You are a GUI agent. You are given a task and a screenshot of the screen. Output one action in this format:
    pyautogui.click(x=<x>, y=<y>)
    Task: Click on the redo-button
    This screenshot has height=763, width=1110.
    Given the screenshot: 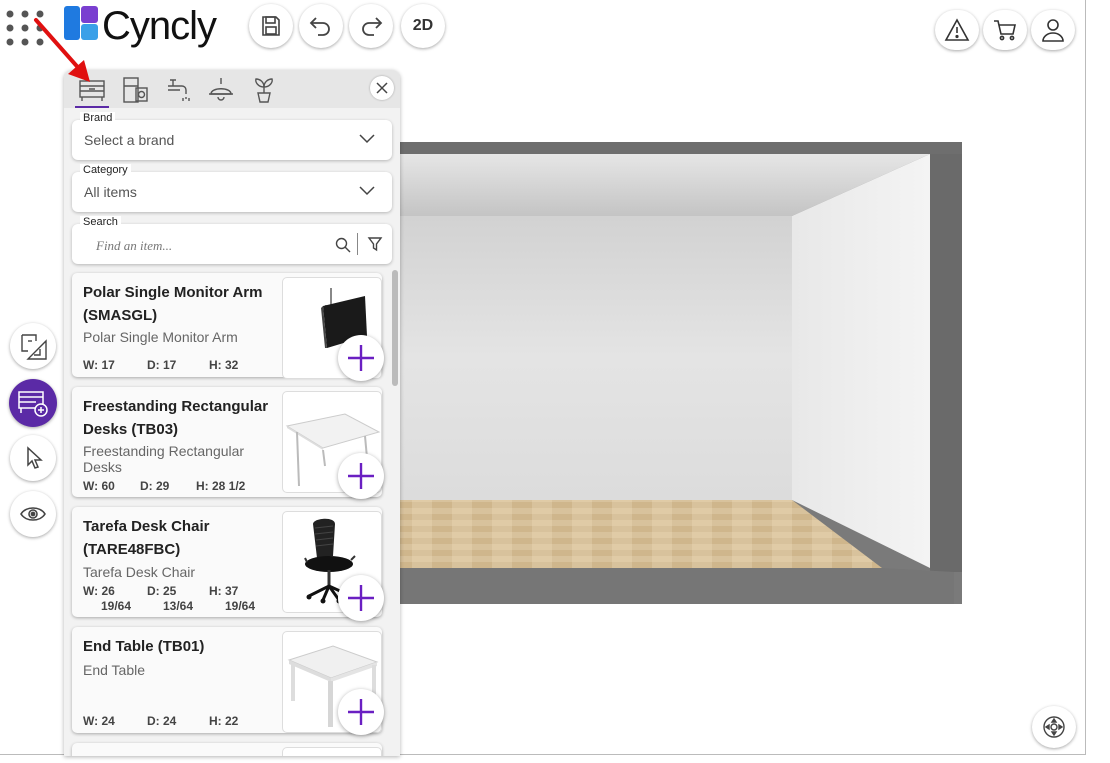 What is the action you would take?
    pyautogui.click(x=371, y=26)
    